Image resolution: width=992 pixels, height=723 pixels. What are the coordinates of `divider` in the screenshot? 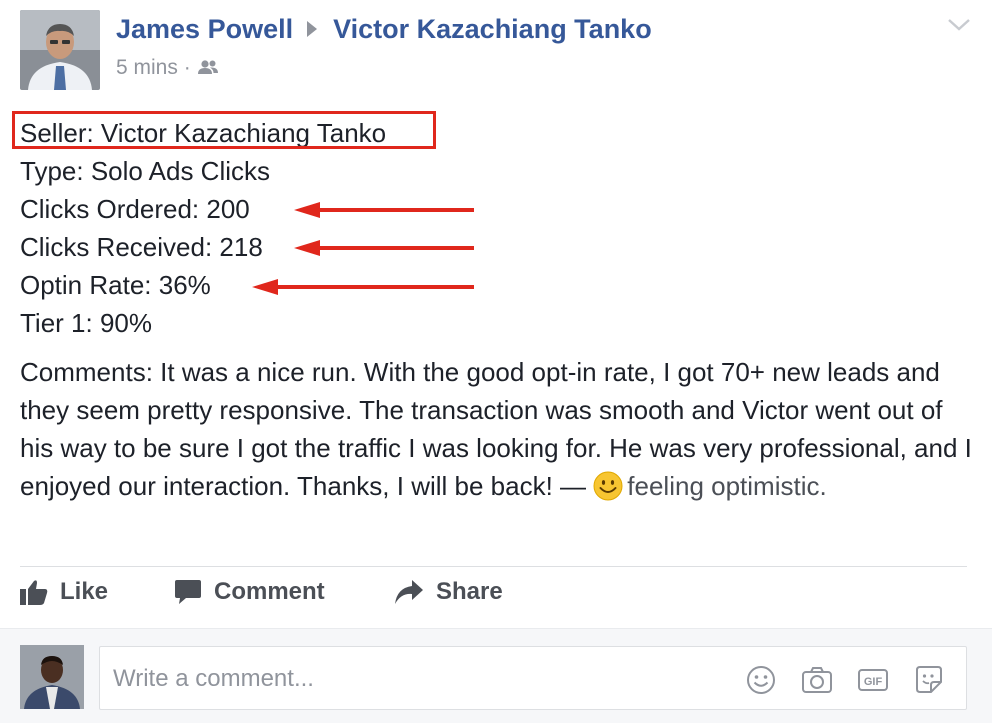 It's located at (493, 566).